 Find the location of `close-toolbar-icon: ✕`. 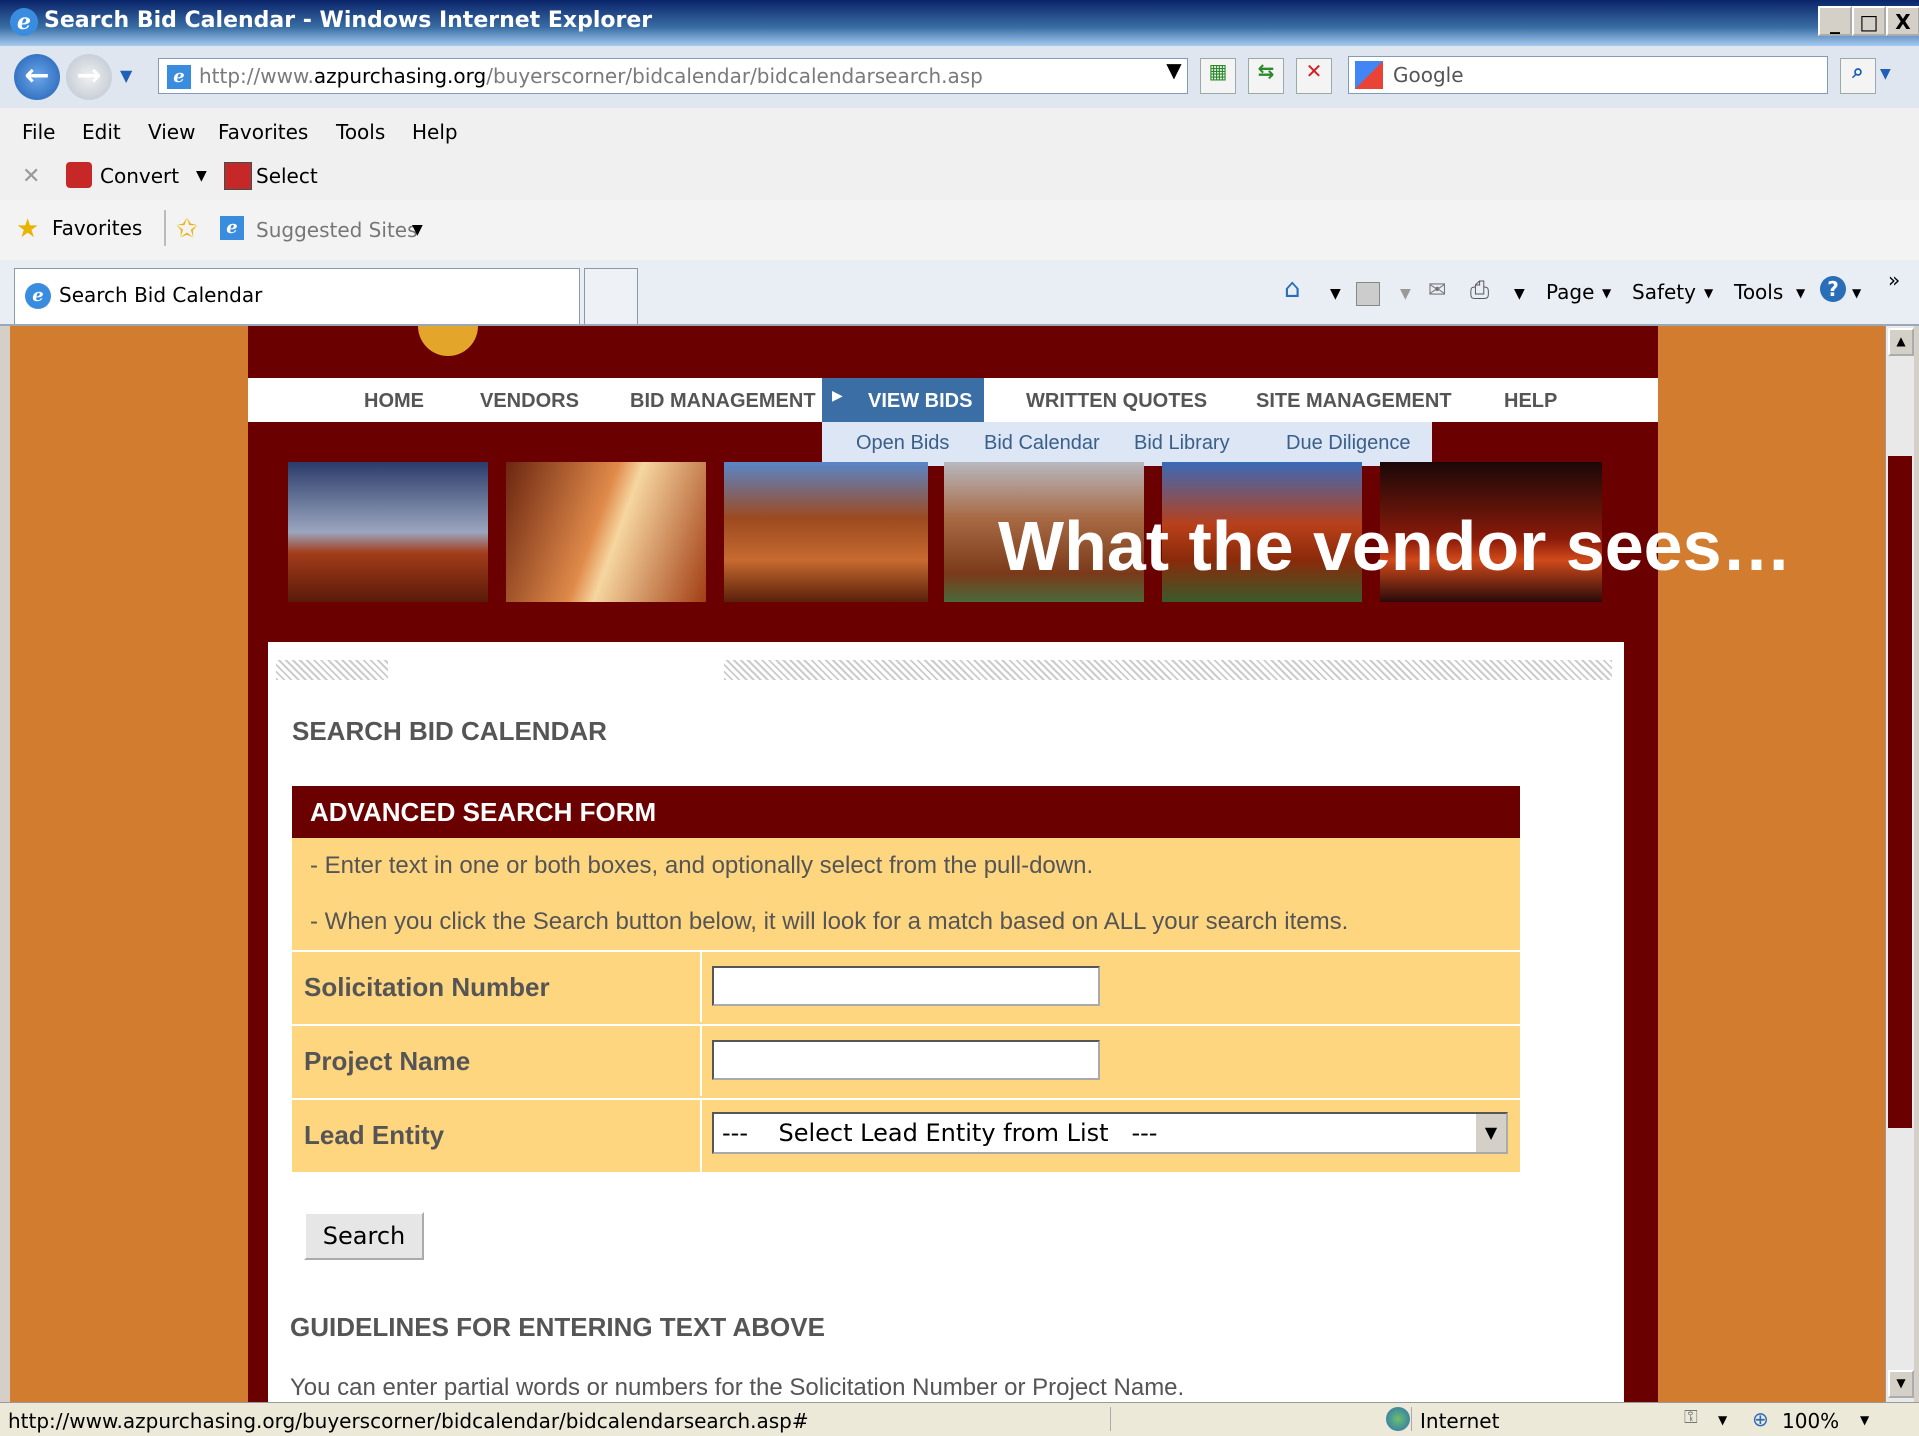

close-toolbar-icon: ✕ is located at coordinates (31, 176).